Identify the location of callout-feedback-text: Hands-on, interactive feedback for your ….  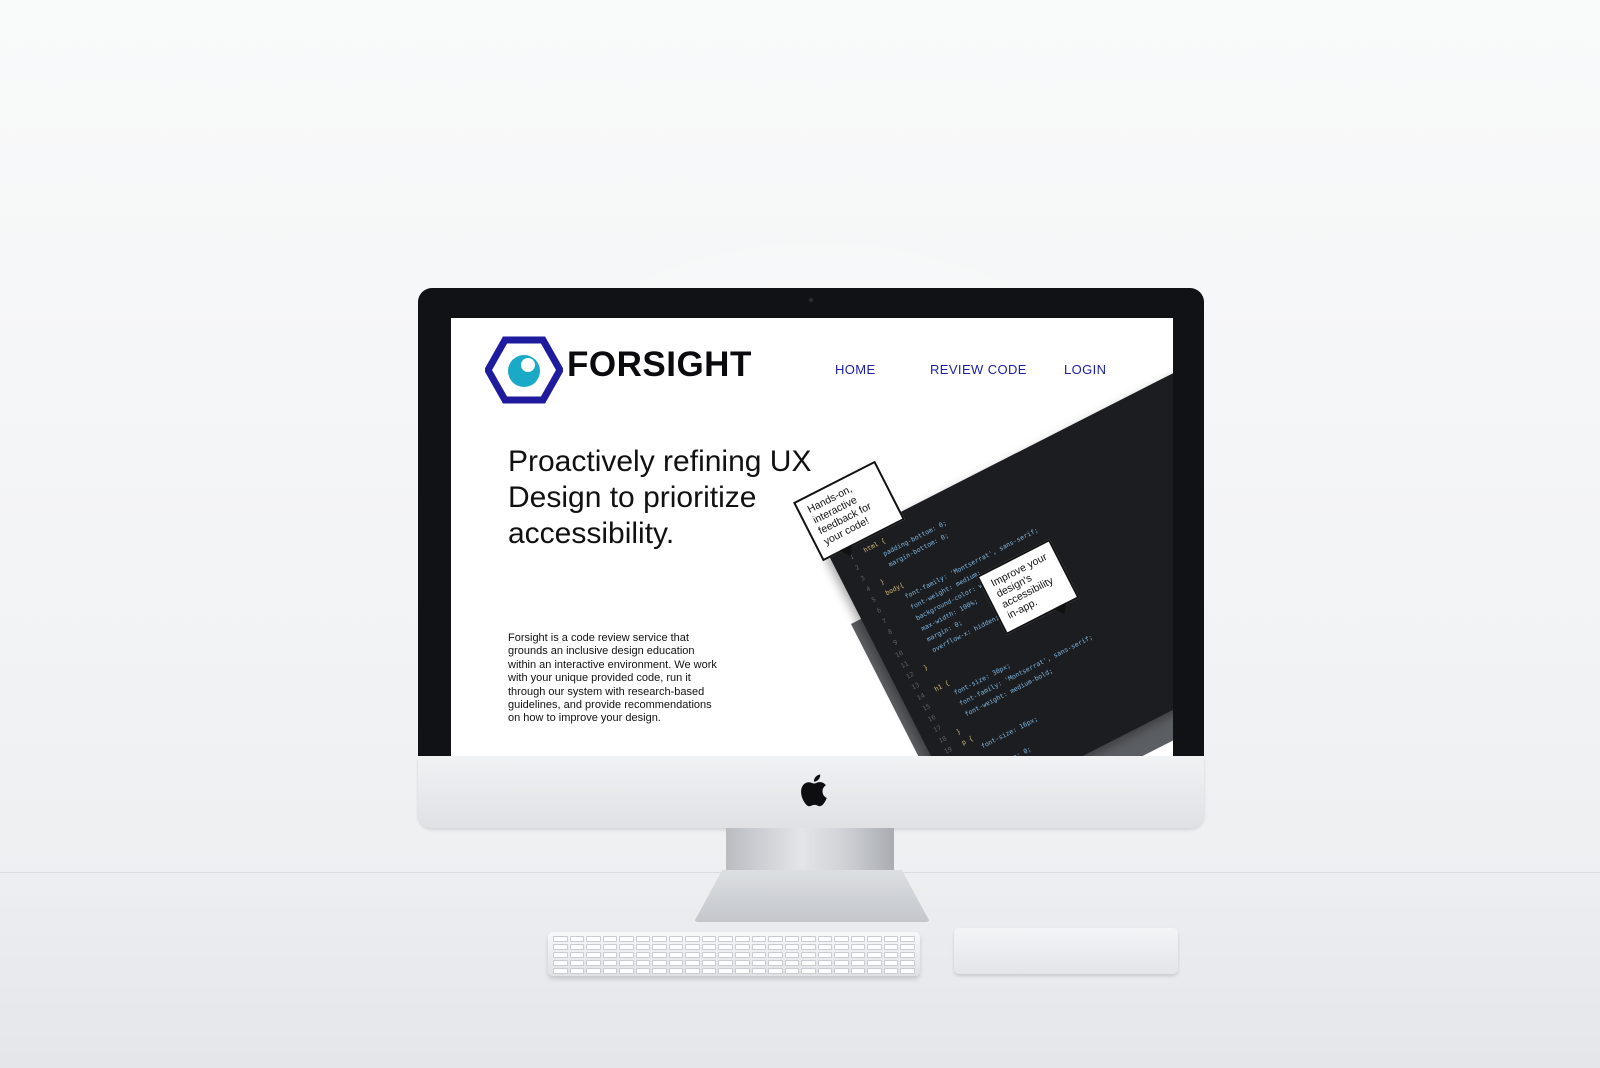
(839, 515).